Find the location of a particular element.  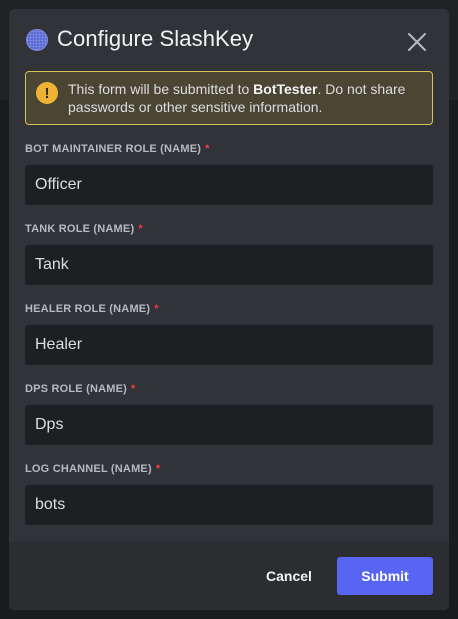

dps-role-input is located at coordinates (229, 425).